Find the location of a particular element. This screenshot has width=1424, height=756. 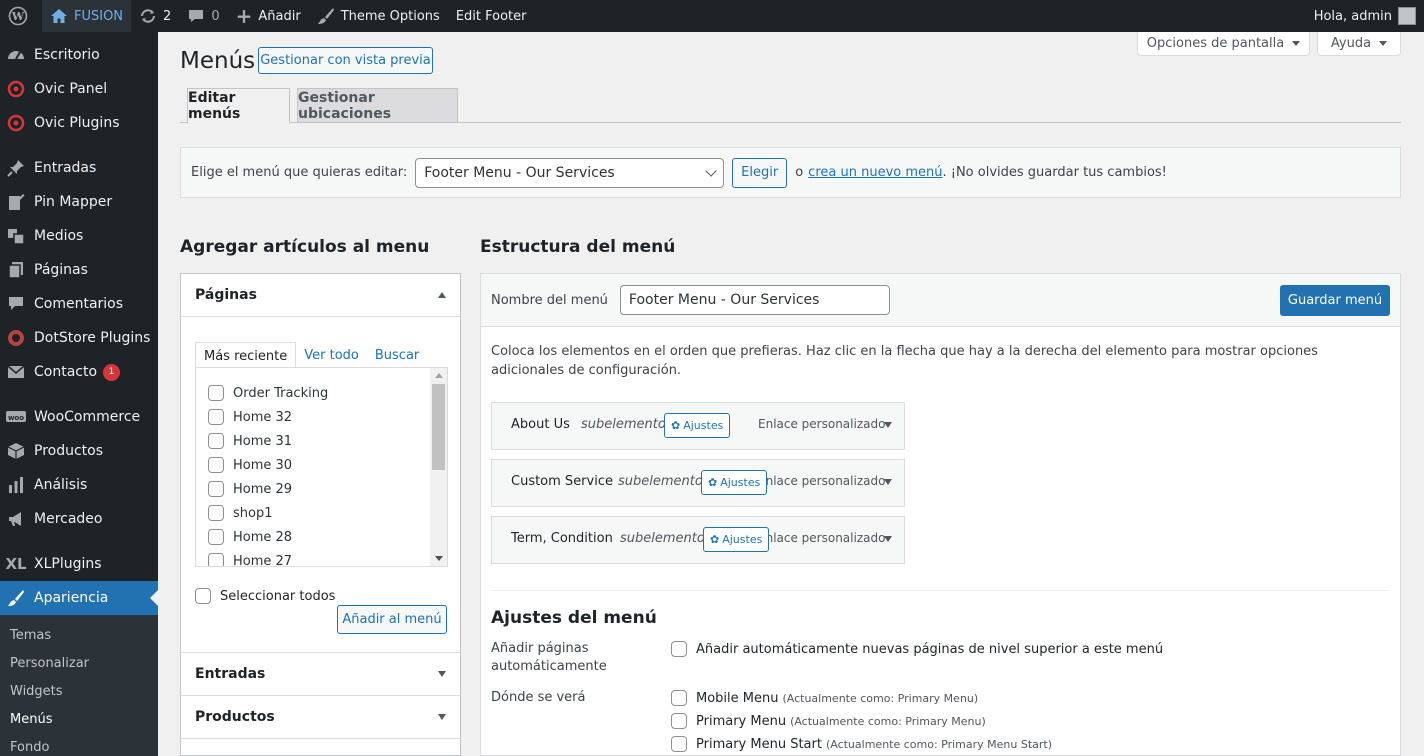

account-menu: Hola, admin is located at coordinates (1365, 16).